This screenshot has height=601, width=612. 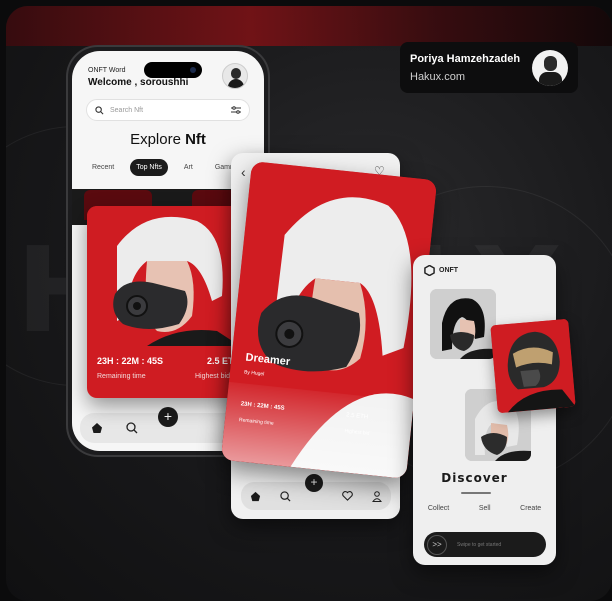 What do you see at coordinates (121, 376) in the screenshot?
I see `remaining-time-label: Remaining time` at bounding box center [121, 376].